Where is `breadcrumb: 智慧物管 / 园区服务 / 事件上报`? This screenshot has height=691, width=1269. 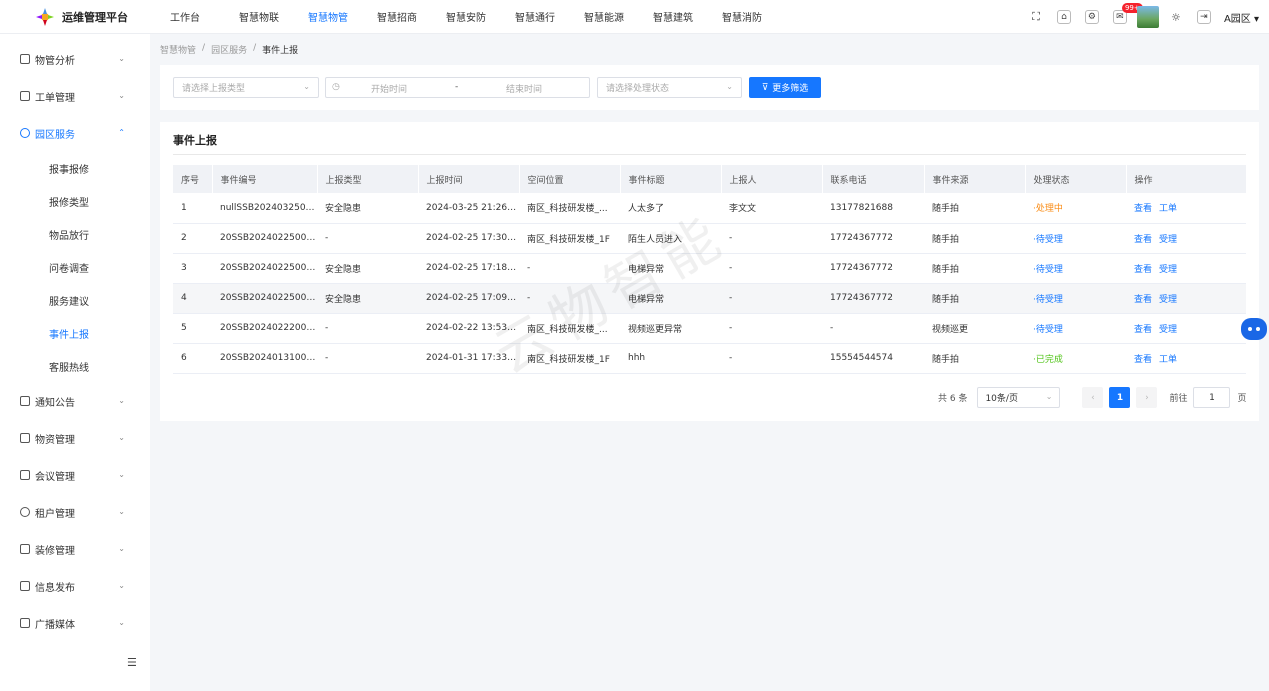
breadcrumb: 智慧物管 / 园区服务 / 事件上报 is located at coordinates (232, 49).